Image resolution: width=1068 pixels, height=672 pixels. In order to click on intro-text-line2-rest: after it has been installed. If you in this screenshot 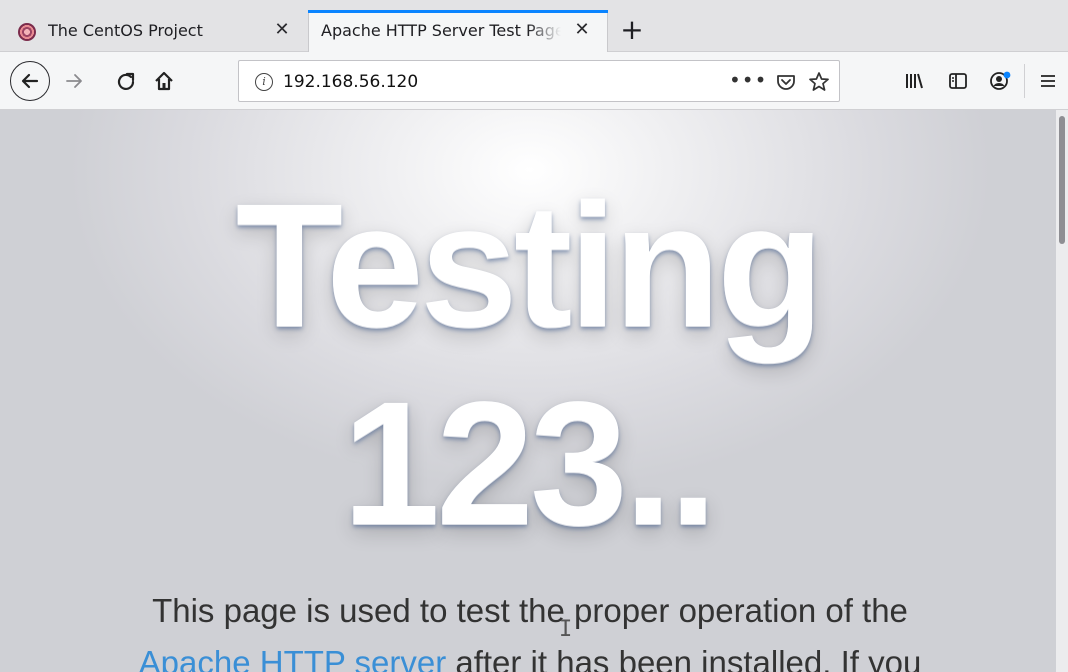, I will do `click(684, 658)`.